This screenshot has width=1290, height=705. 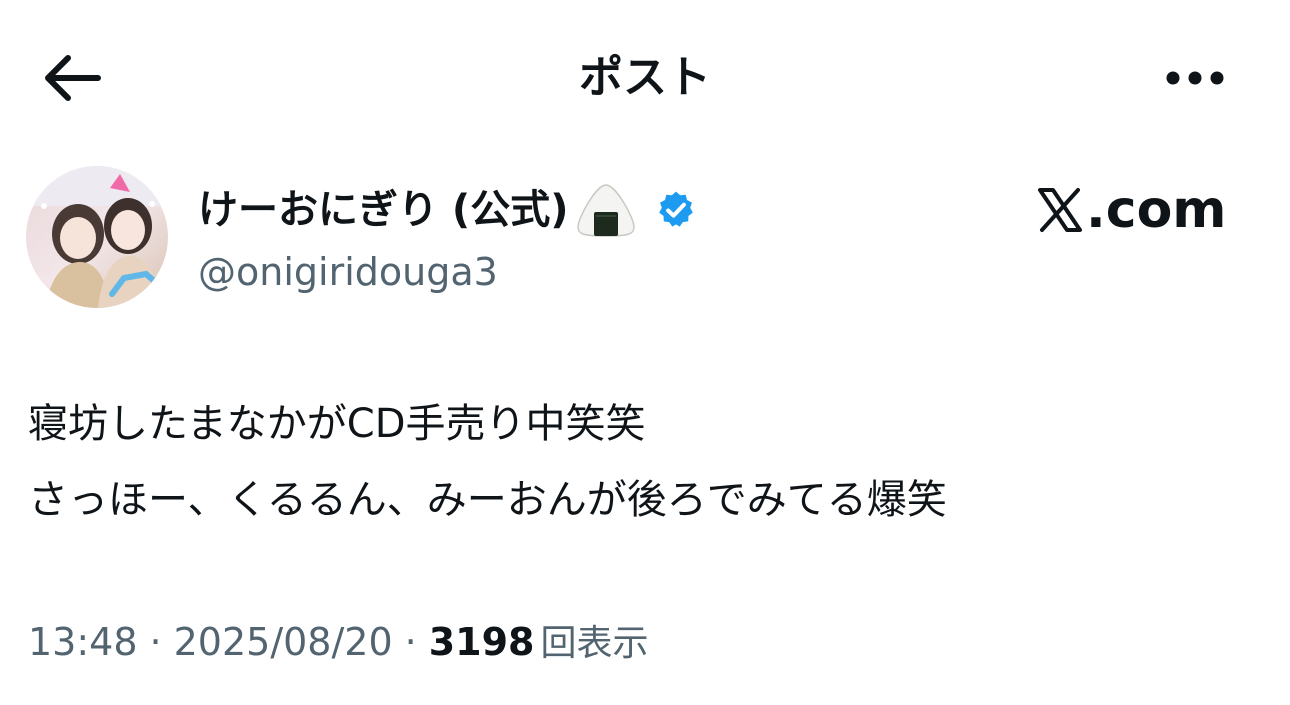 I want to click on avatar, so click(x=97, y=237).